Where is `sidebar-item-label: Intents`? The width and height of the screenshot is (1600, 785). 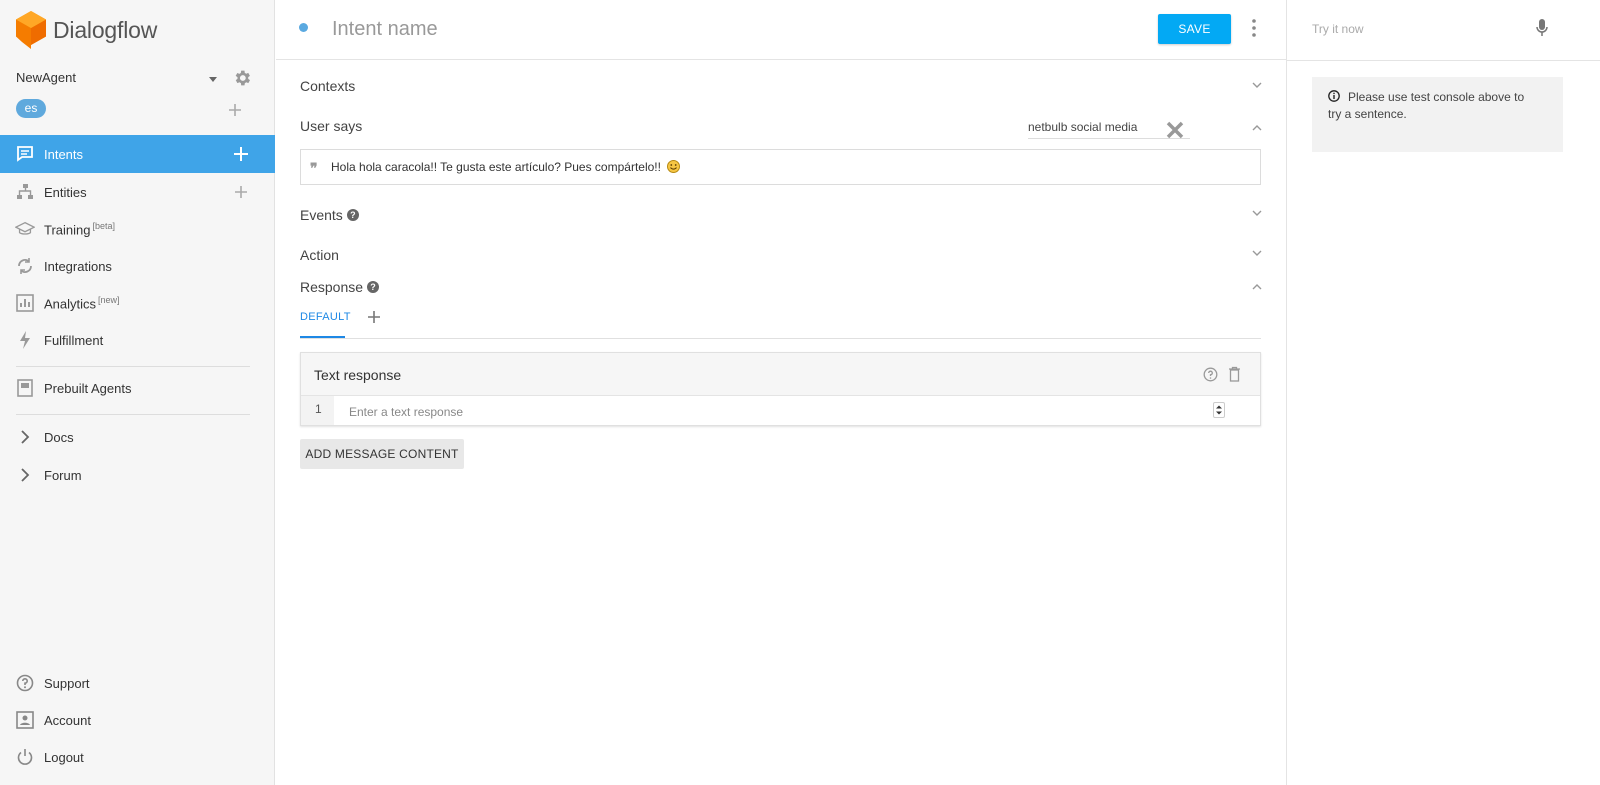
sidebar-item-label: Intents is located at coordinates (64, 154).